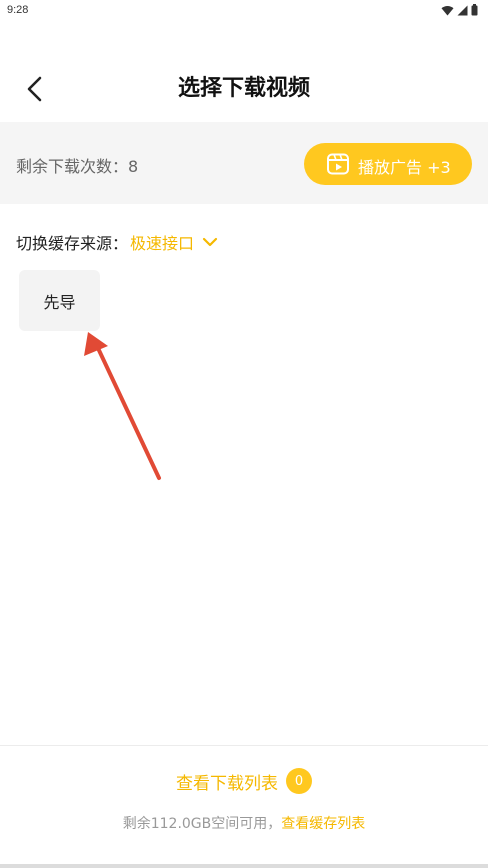  I want to click on storage-text: 剩余112.0GB空间可用，, so click(202, 824).